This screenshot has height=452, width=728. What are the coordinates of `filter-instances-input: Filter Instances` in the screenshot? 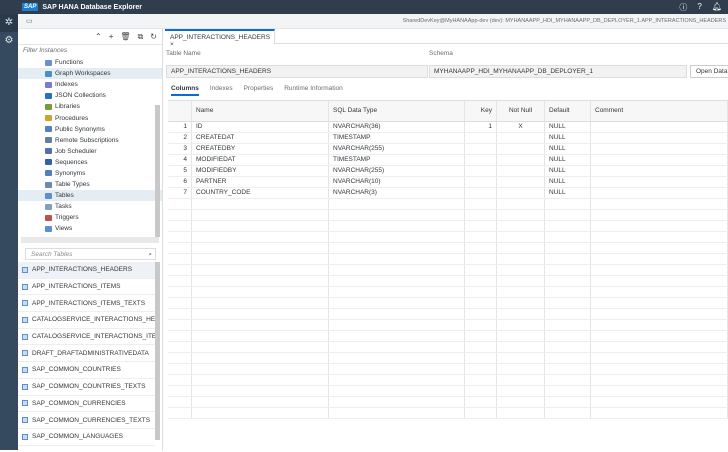 It's located at (90, 51).